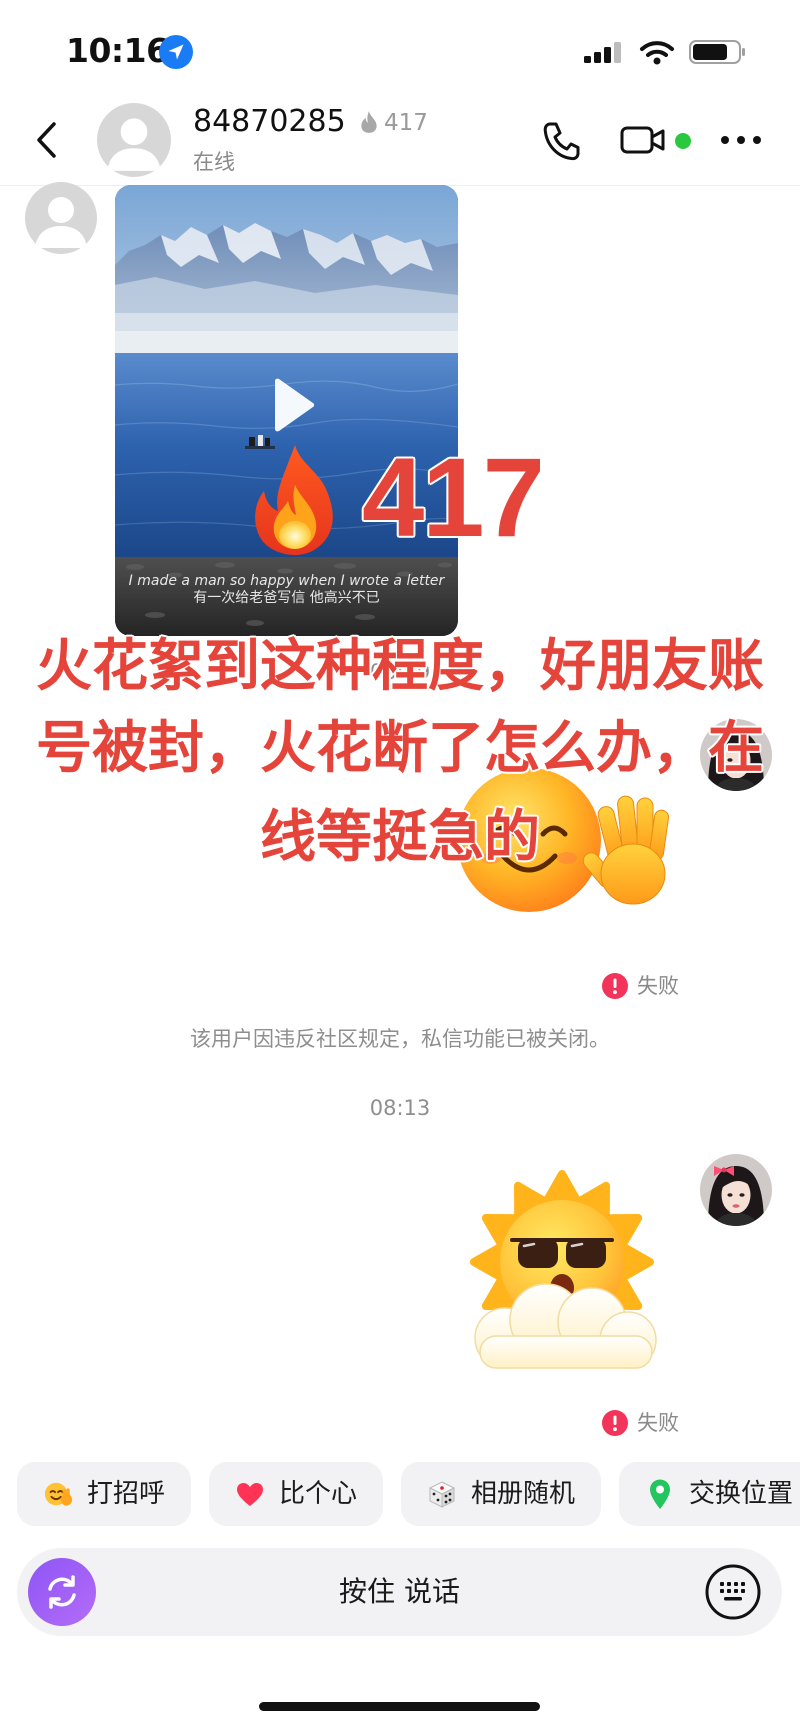 This screenshot has width=800, height=1731. Describe the element at coordinates (406, 123) in the screenshot. I see `spark-count: 417` at that location.